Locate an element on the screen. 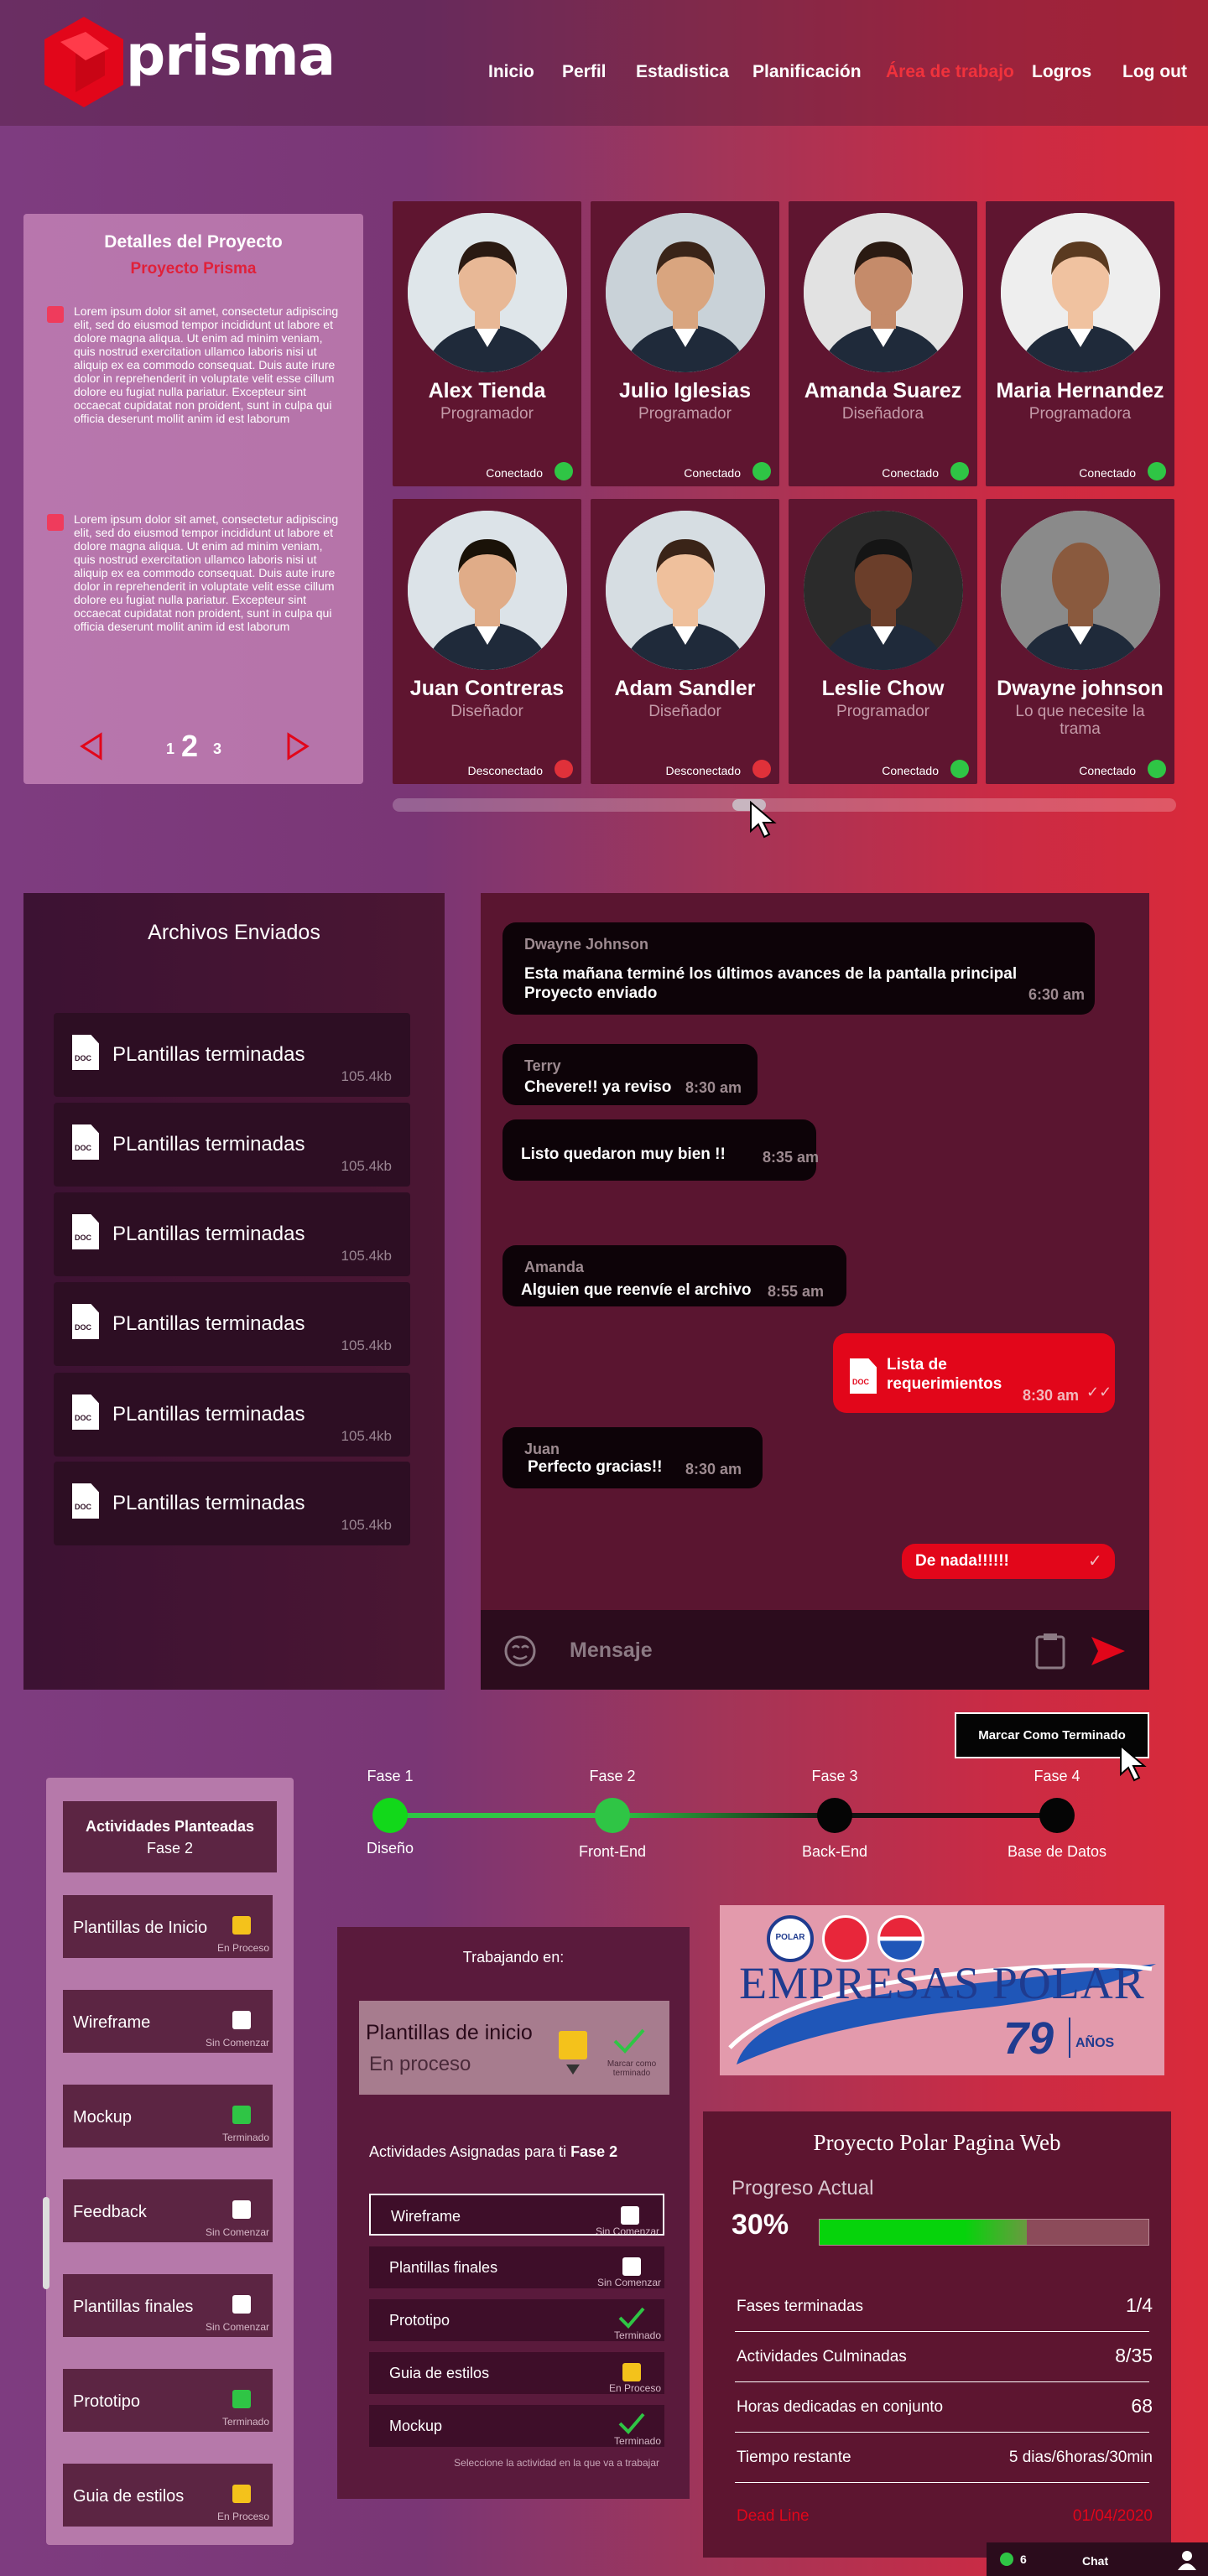  nav-logros: Logros is located at coordinates (1061, 72).